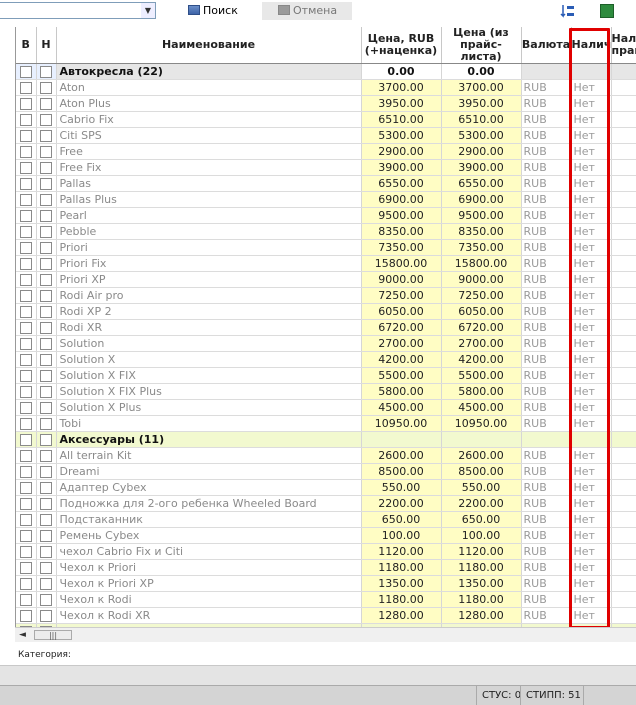 The width and height of the screenshot is (636, 705). What do you see at coordinates (326, 439) in the screenshot?
I see `group-row: Аксессуары (11)` at bounding box center [326, 439].